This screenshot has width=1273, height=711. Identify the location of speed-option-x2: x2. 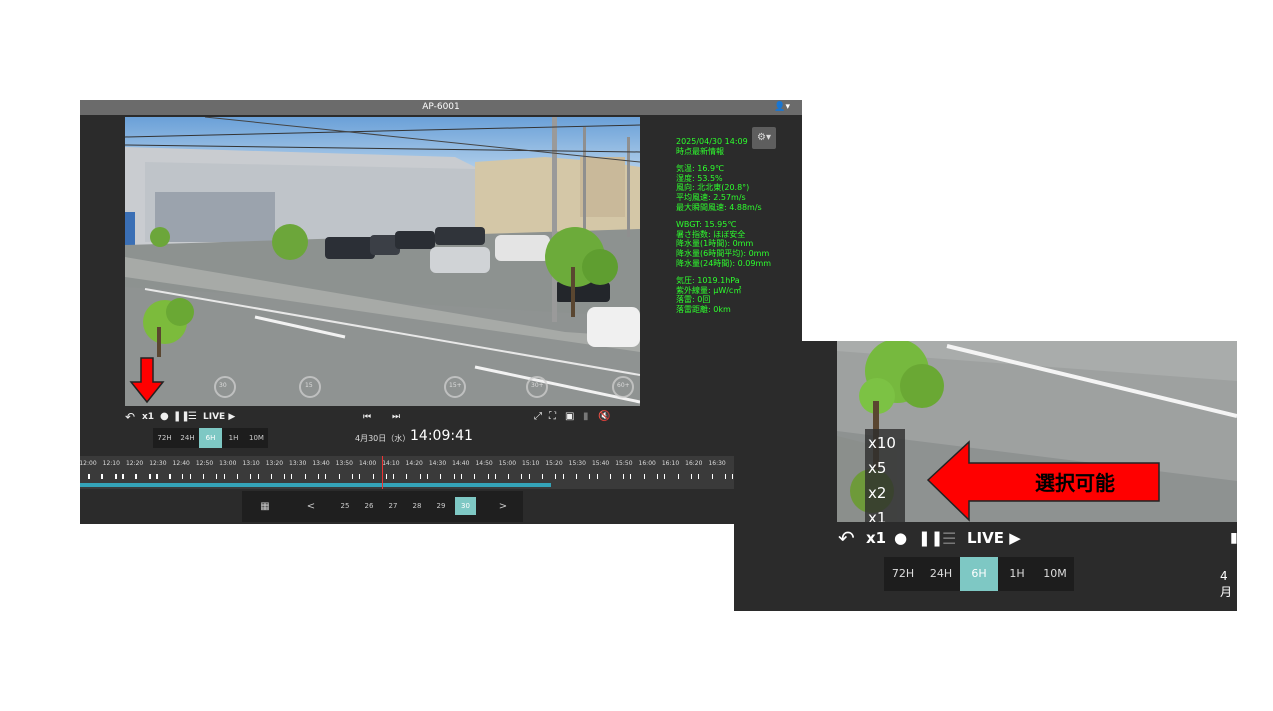
(877, 493).